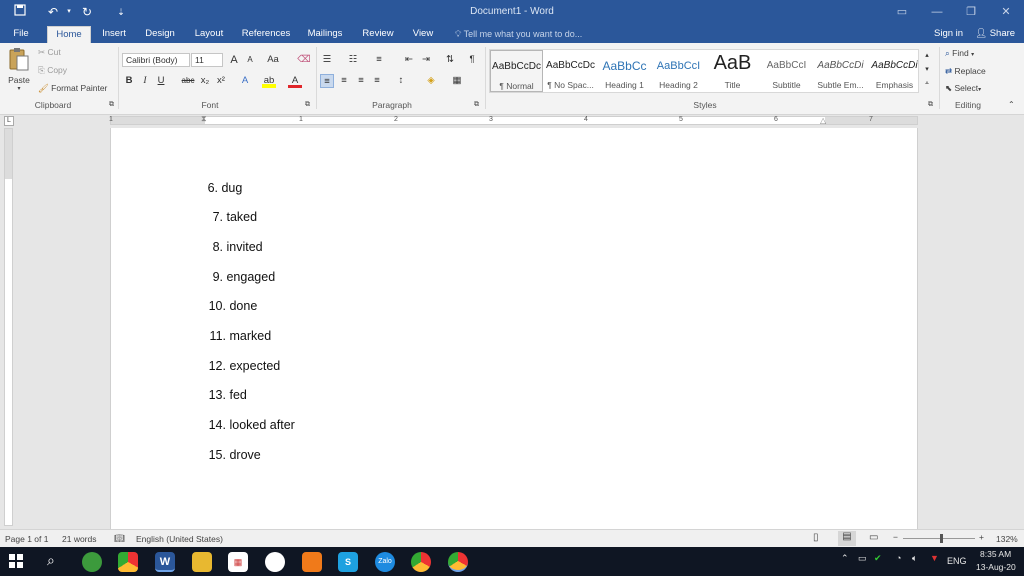 The width and height of the screenshot is (1024, 576). I want to click on style-heading-1: AaBbCc Heading 1, so click(624, 71).